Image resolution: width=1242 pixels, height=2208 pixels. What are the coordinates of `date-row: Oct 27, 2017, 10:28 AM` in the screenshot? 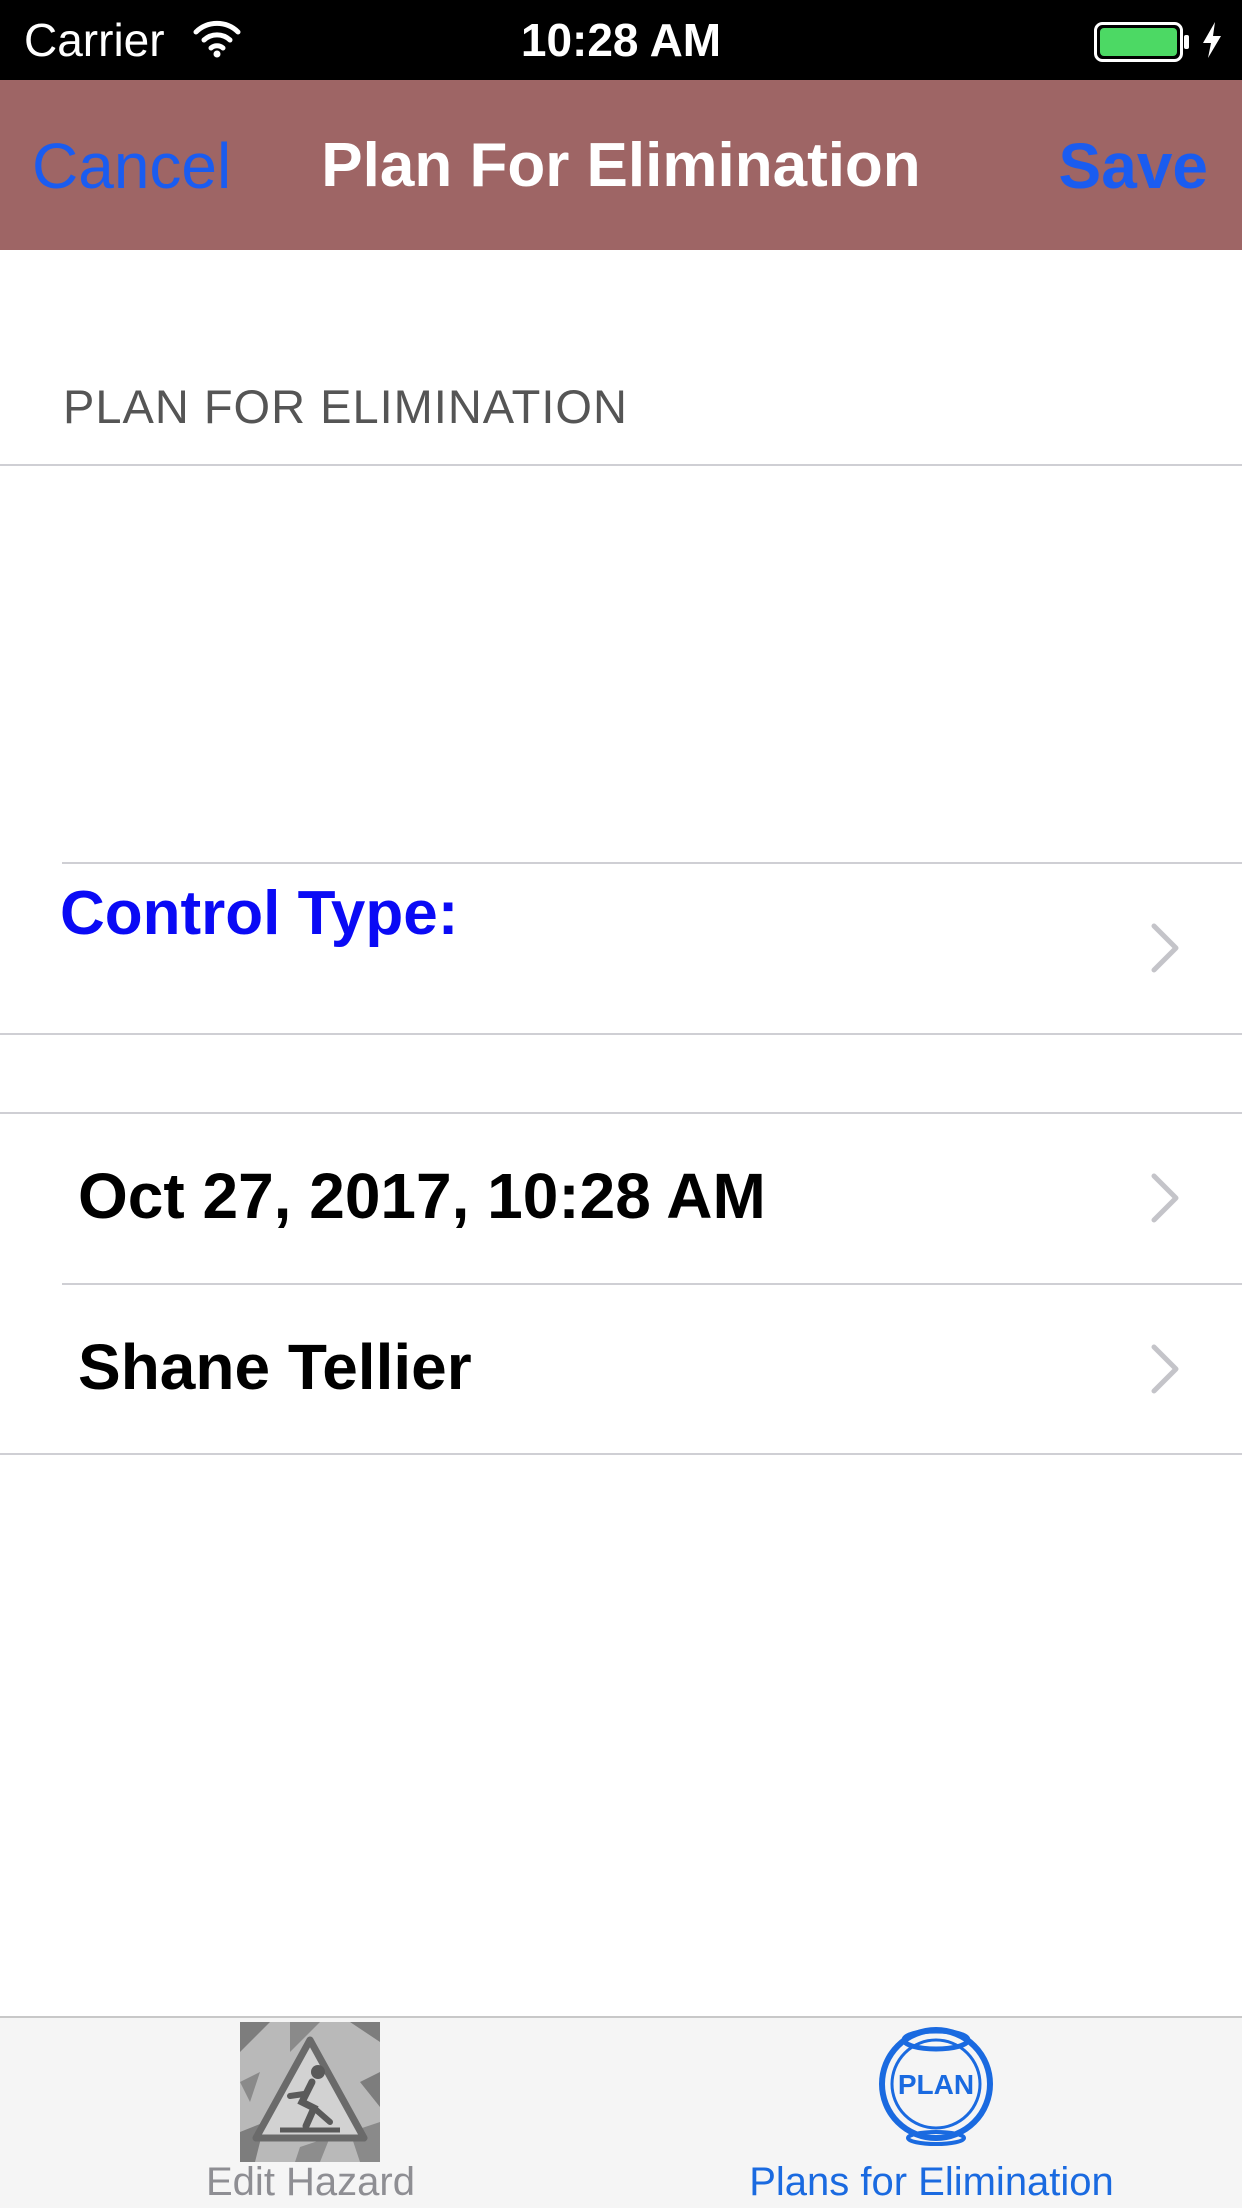 It's located at (621, 1199).